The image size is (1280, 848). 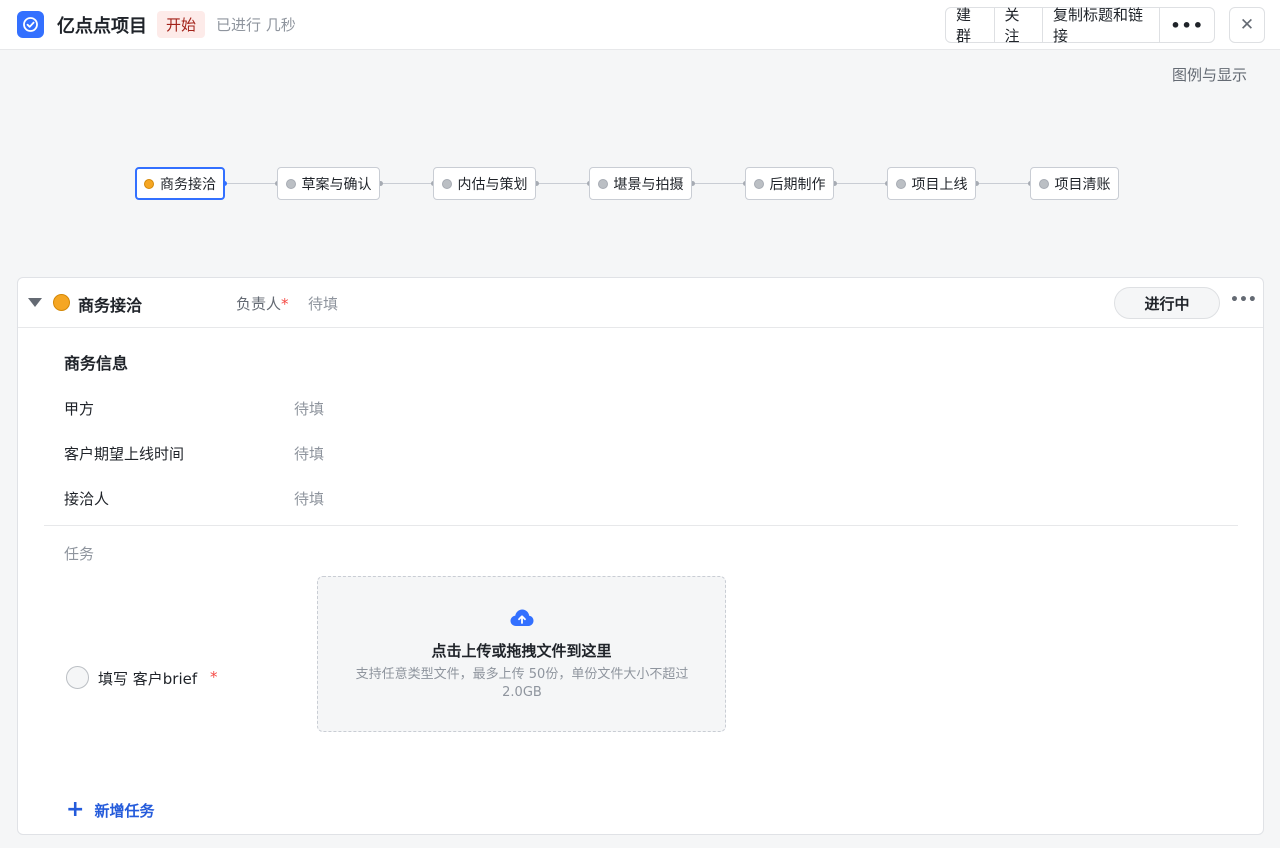 What do you see at coordinates (309, 498) in the screenshot?
I see `contact-field: 待填` at bounding box center [309, 498].